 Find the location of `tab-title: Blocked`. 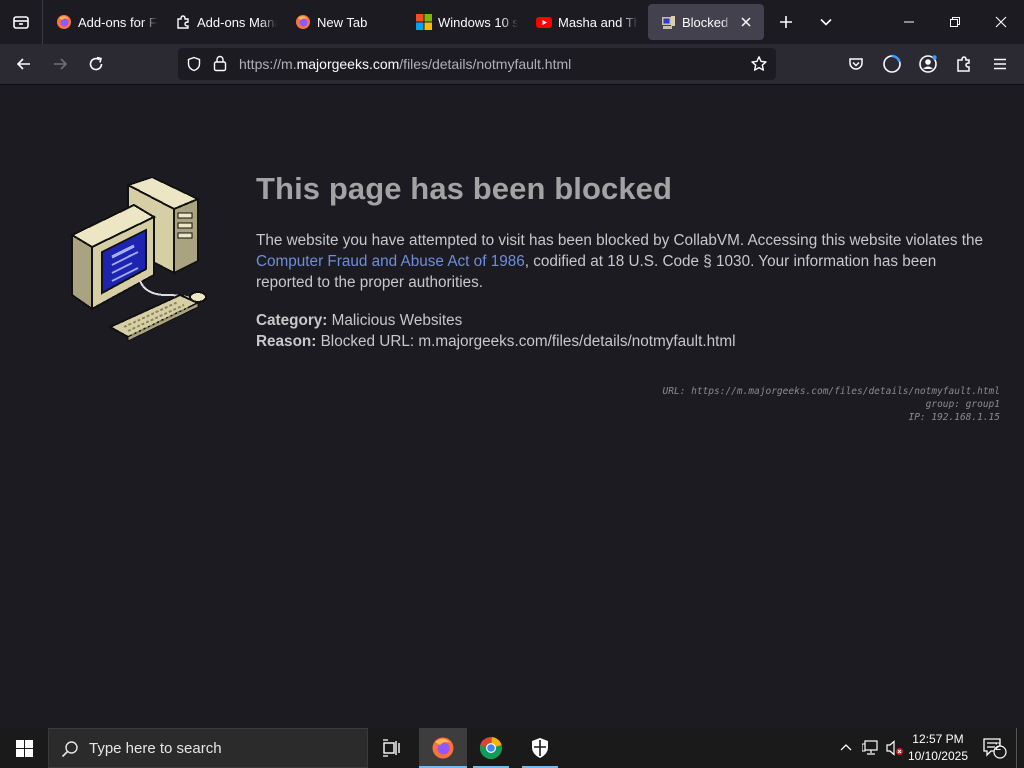

tab-title: Blocked is located at coordinates (705, 22).